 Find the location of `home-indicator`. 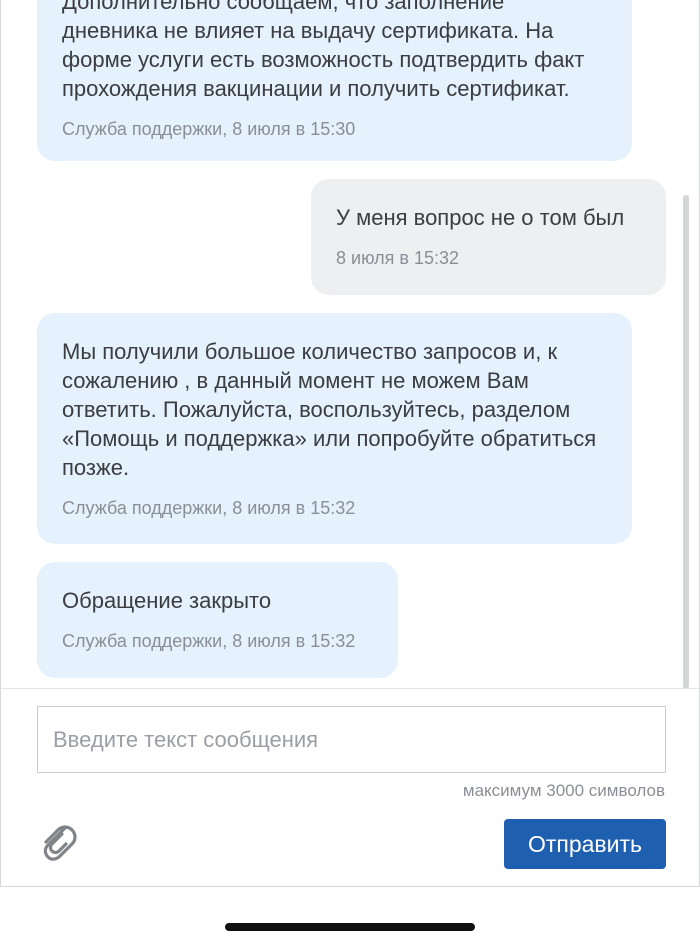

home-indicator is located at coordinates (350, 927).